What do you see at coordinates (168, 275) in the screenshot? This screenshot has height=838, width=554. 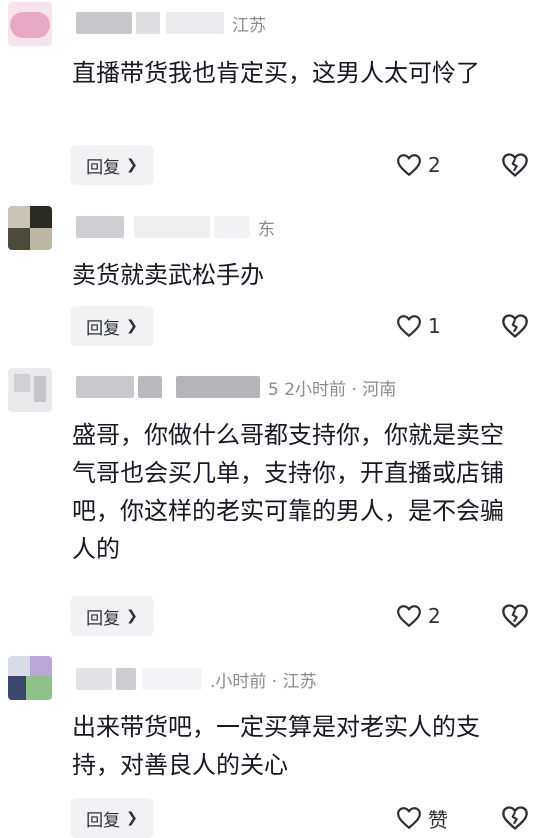 I see `comment-text: 卖货就卖武松手办` at bounding box center [168, 275].